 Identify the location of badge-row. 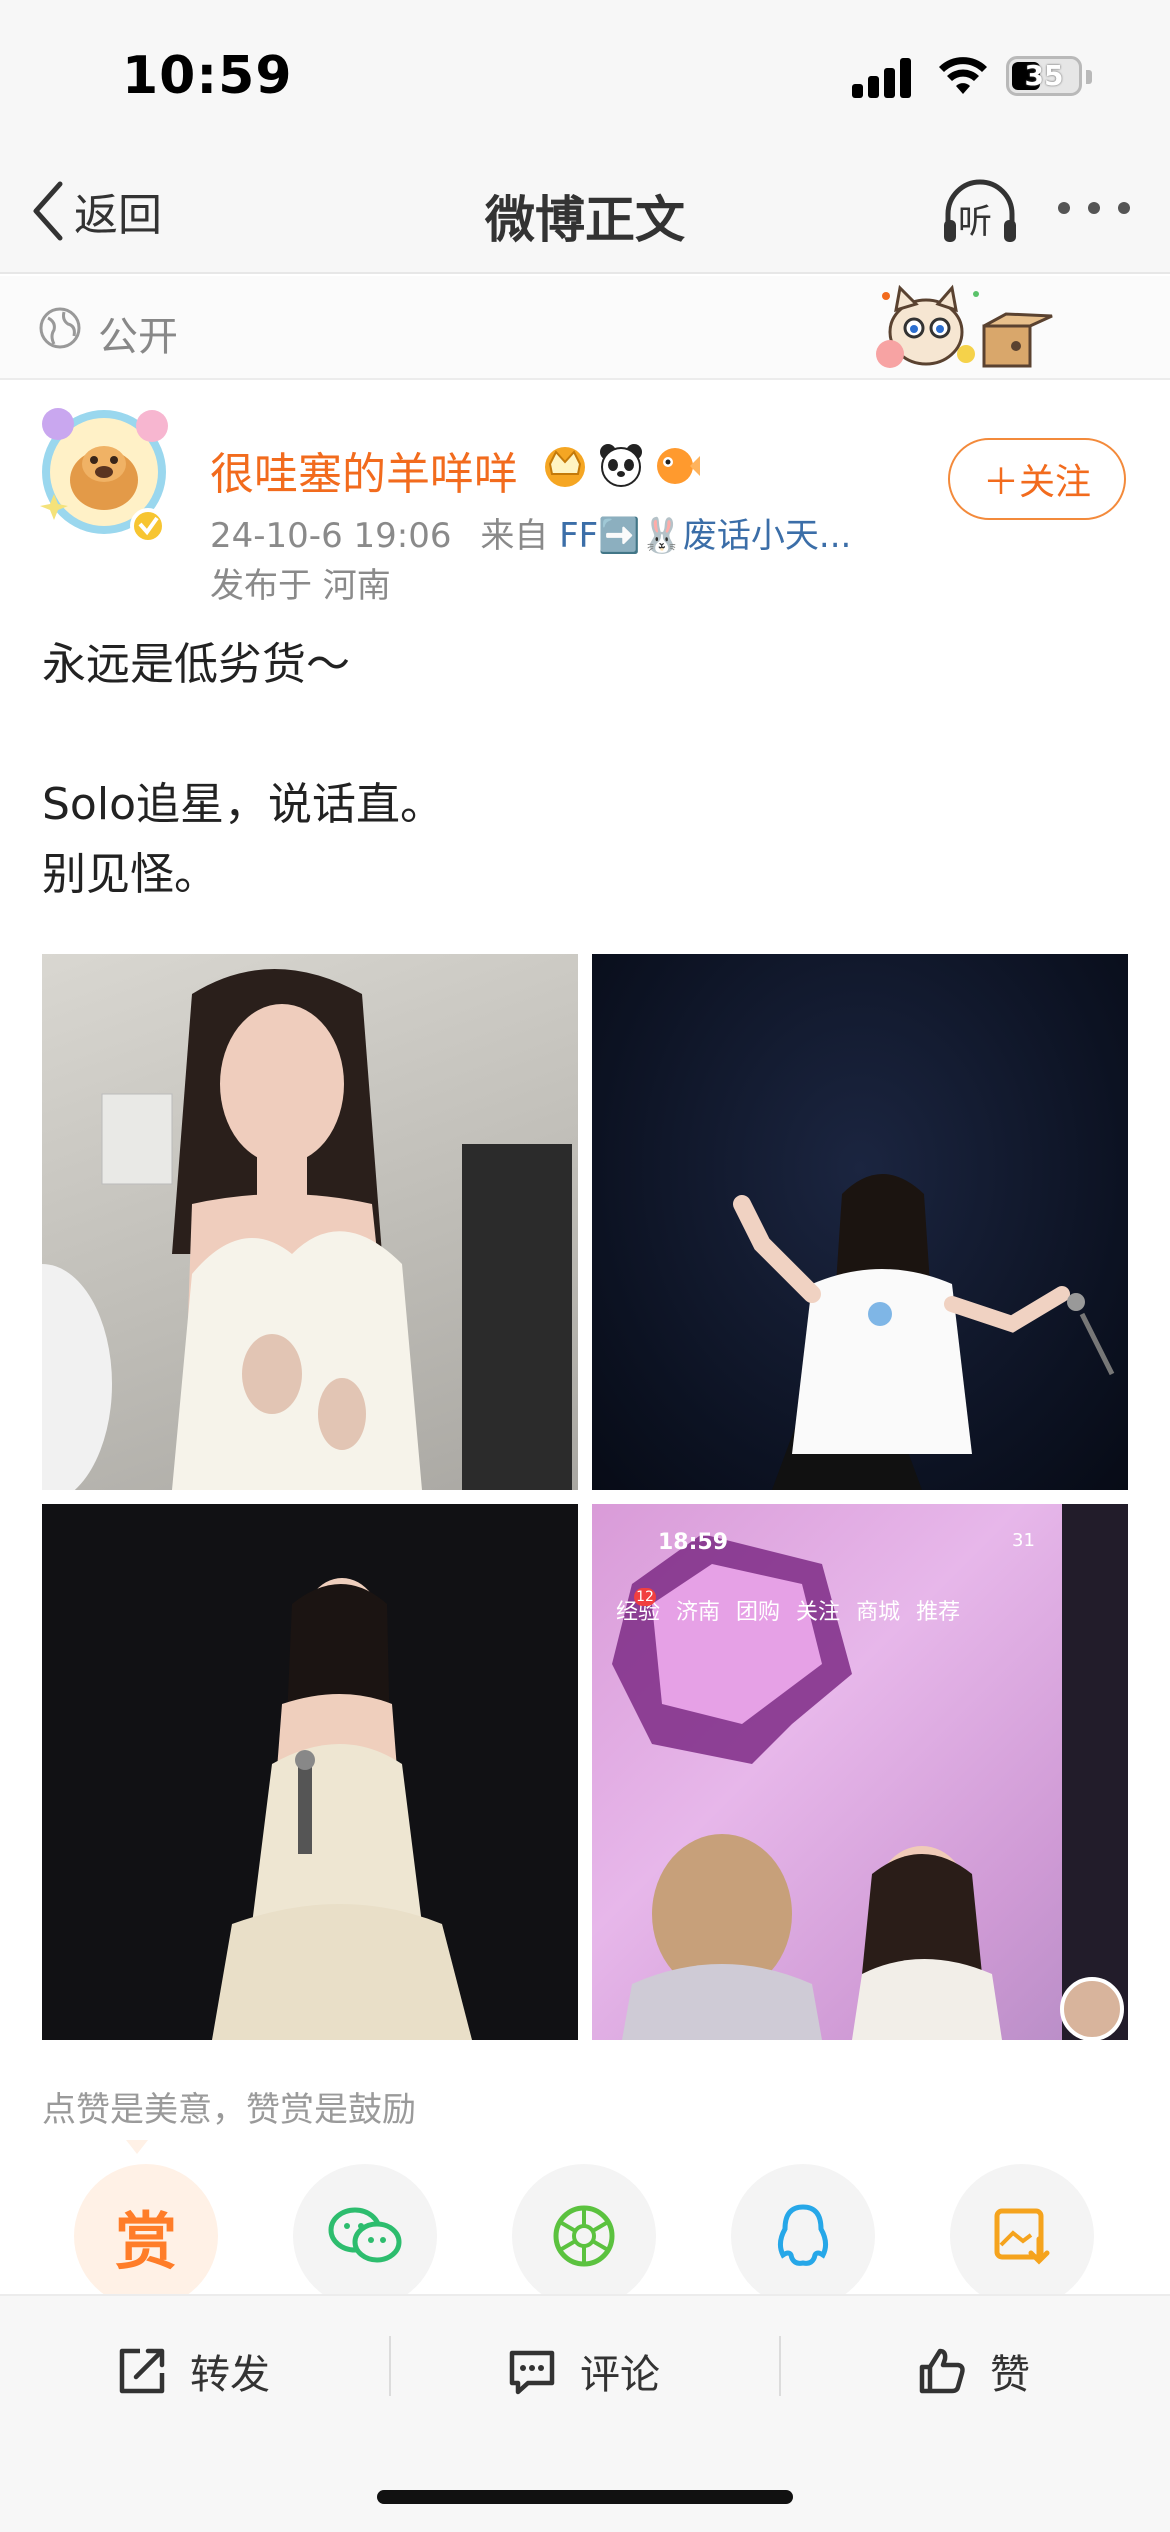
(621, 465).